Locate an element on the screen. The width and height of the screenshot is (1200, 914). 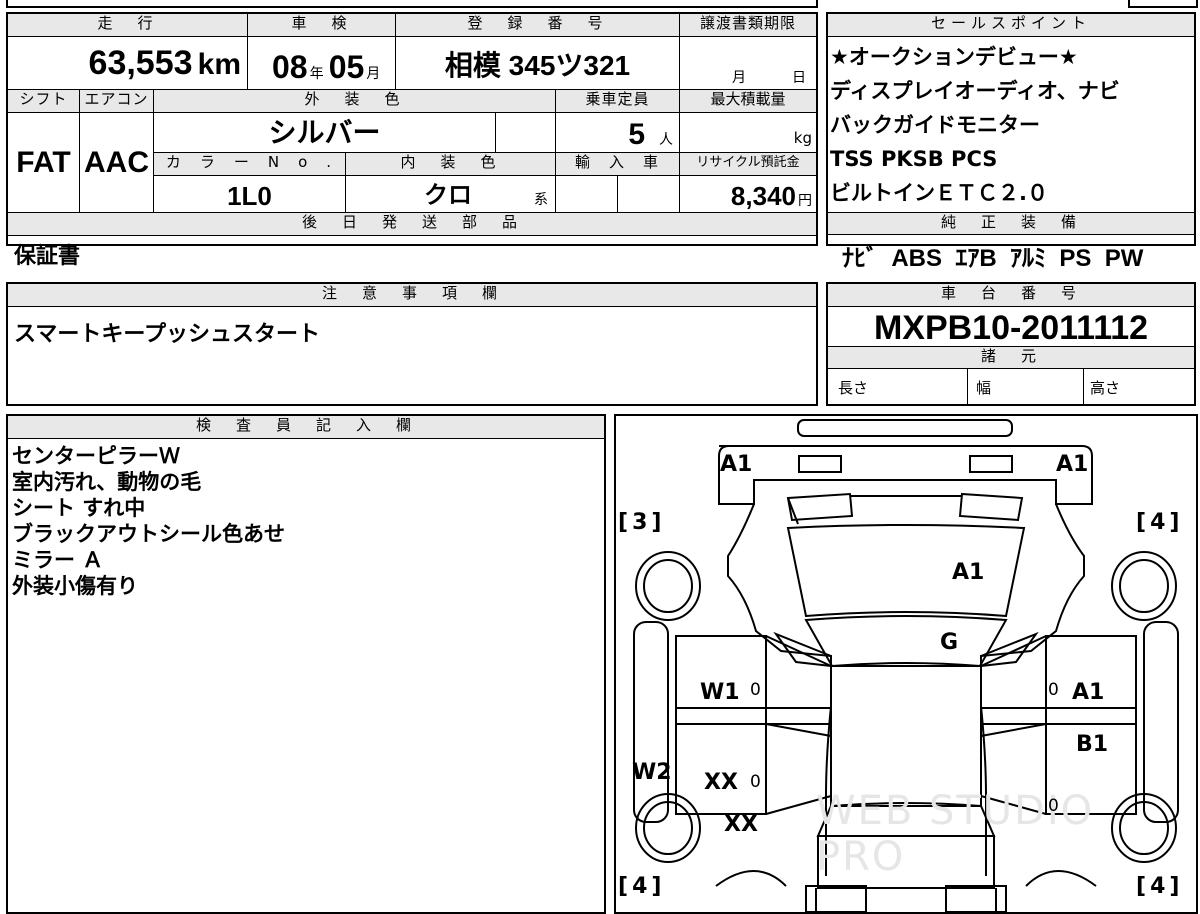
registration-header: 登 録 番 号 is located at coordinates (538, 25).